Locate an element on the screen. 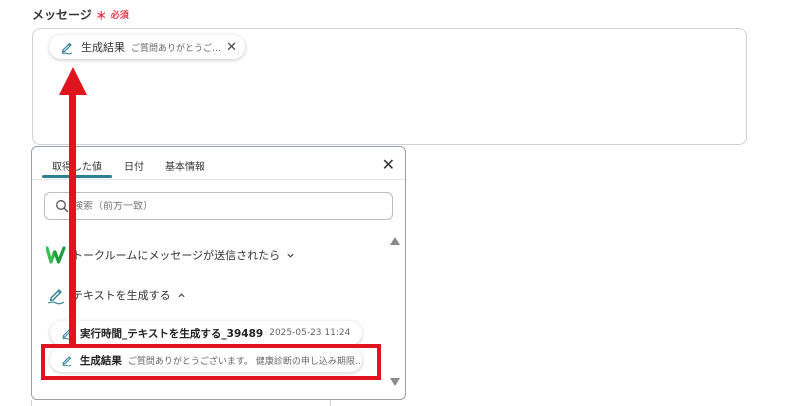  value-item-value: 2025-05-23 11:24 is located at coordinates (310, 333).